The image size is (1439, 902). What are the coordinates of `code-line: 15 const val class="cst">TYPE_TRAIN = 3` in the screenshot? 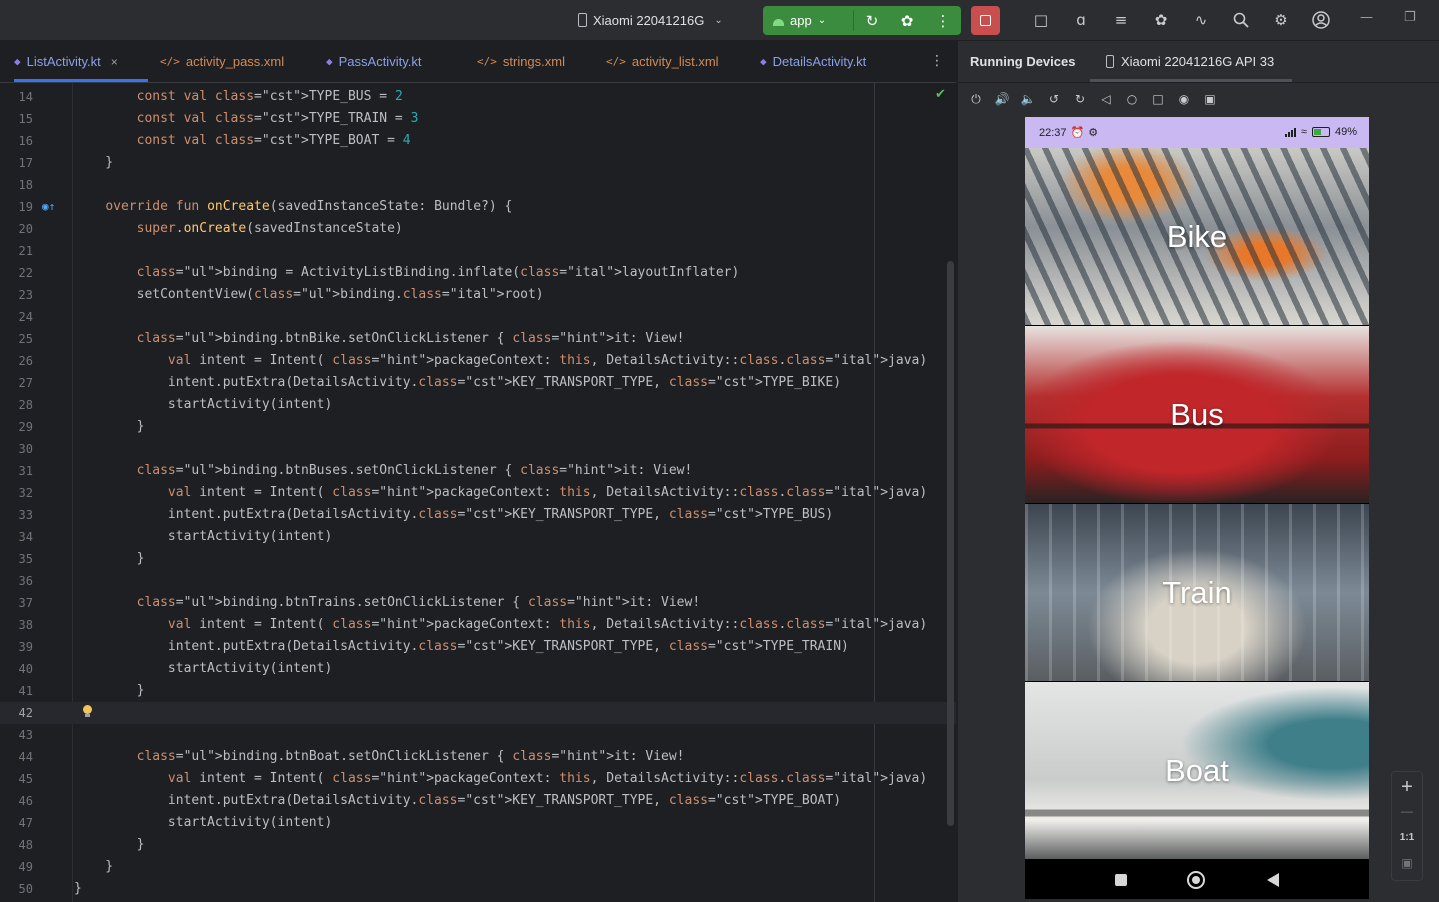 It's located at (478, 119).